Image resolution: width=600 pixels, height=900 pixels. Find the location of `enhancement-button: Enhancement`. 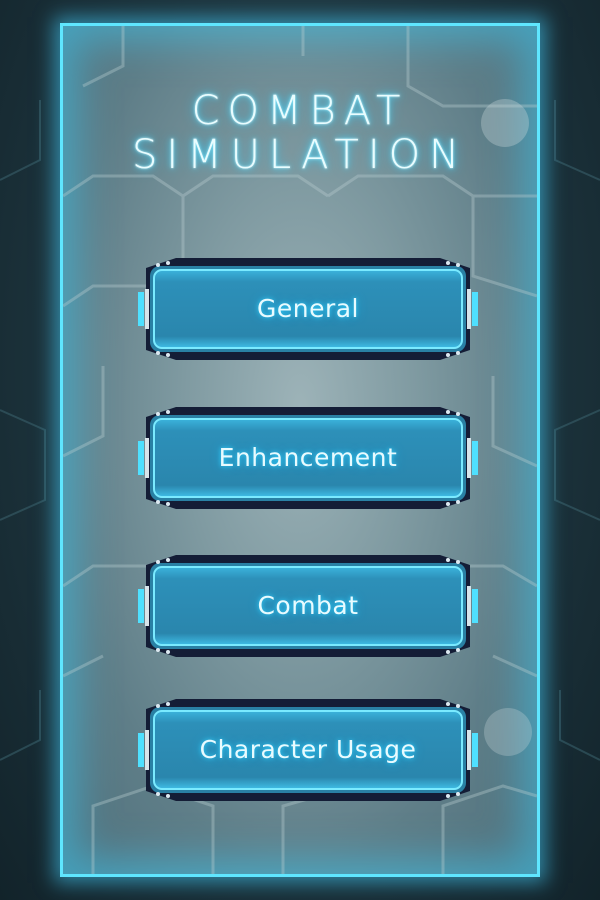

enhancement-button: Enhancement is located at coordinates (308, 458).